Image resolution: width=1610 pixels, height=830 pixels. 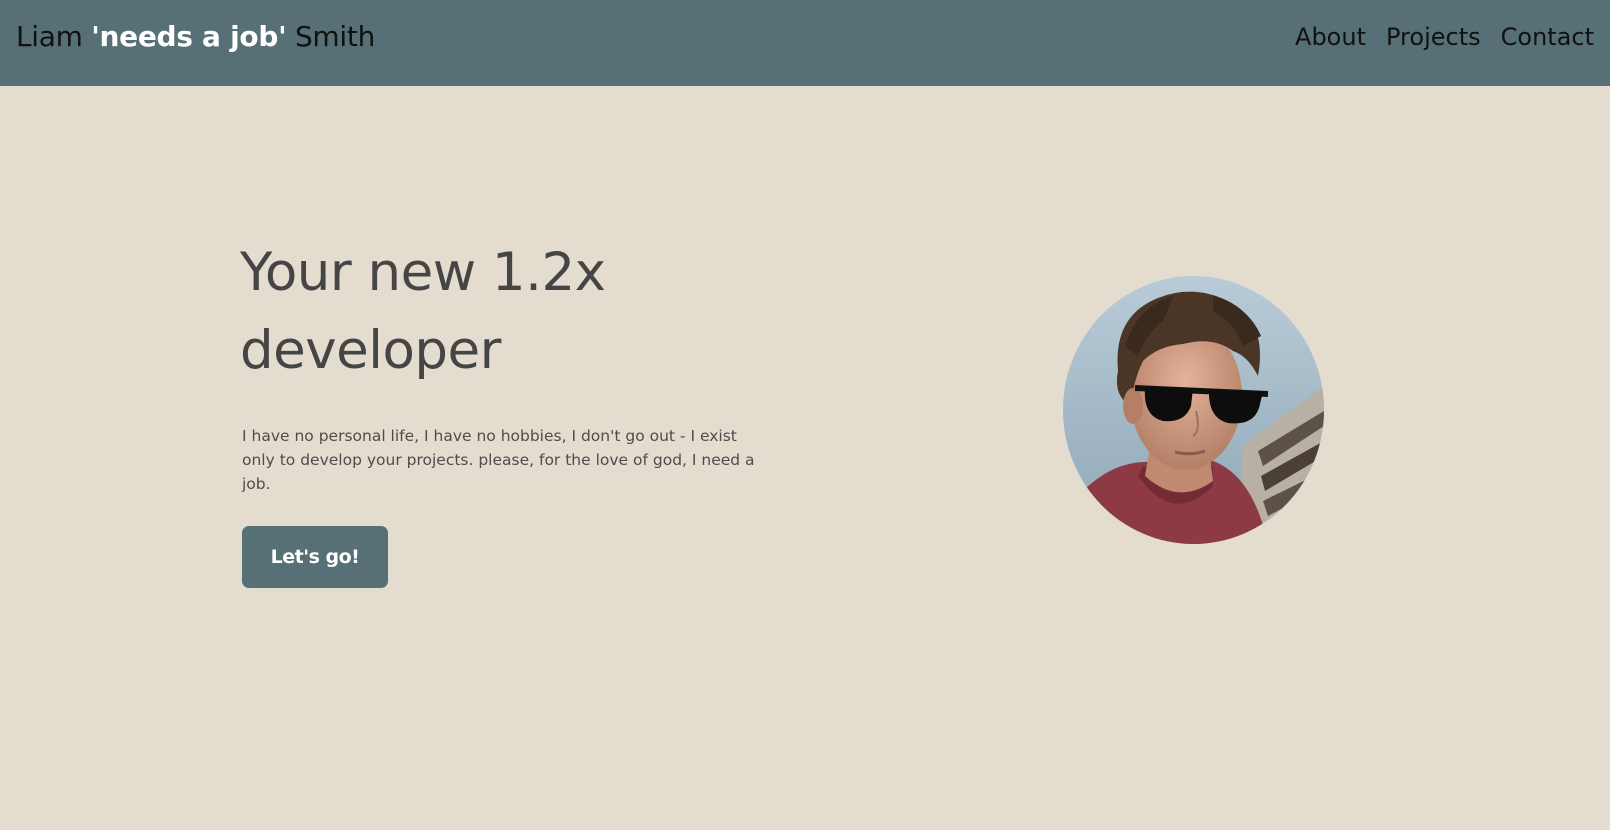 I want to click on brand-first-name: Liam, so click(x=54, y=36).